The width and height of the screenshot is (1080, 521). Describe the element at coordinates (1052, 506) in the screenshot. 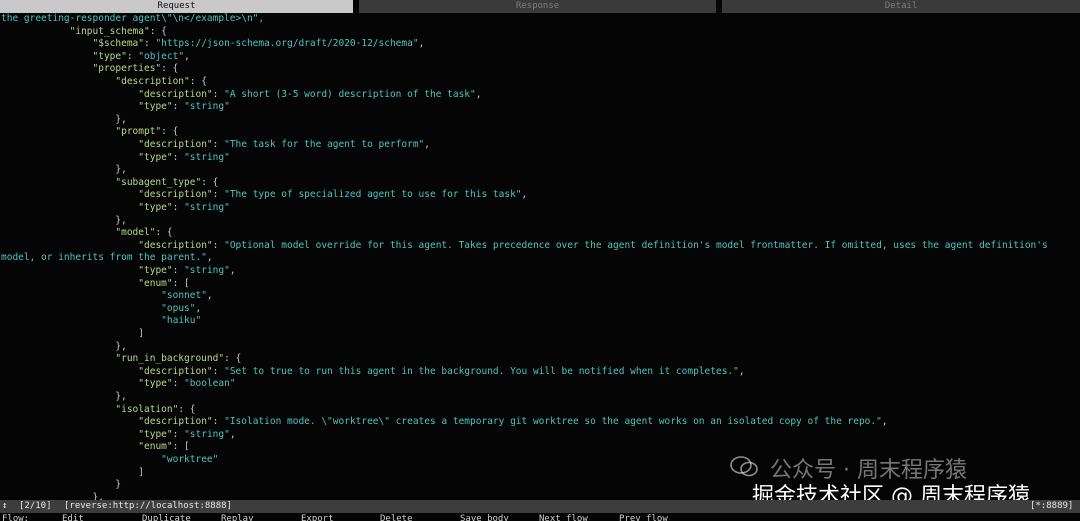

I see `listen-address: [*:8889]` at that location.